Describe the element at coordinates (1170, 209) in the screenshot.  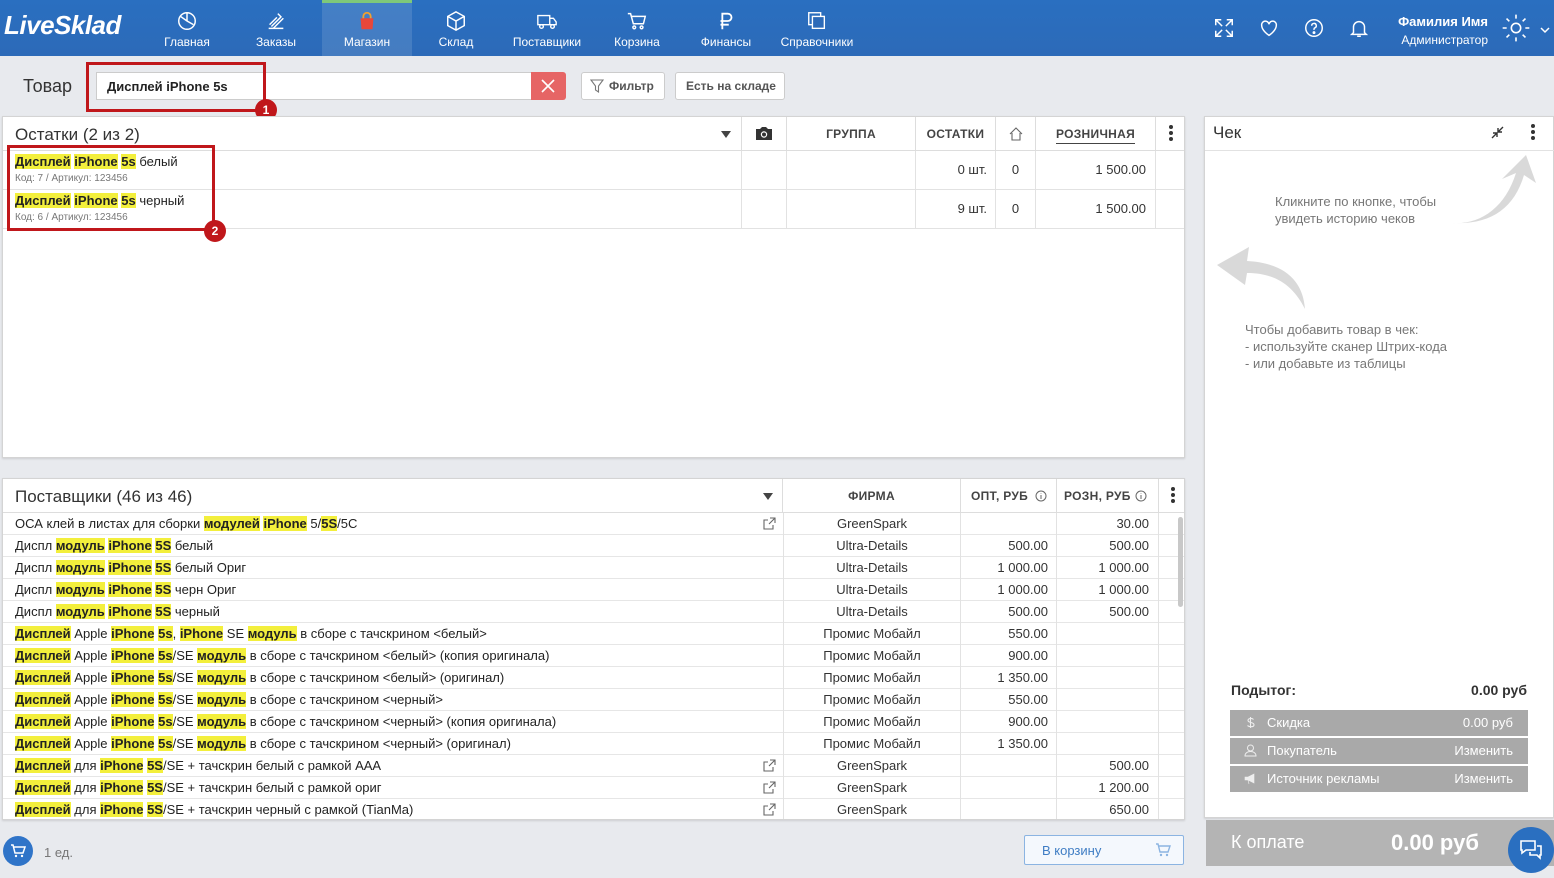
I see `row-tail-cell` at that location.